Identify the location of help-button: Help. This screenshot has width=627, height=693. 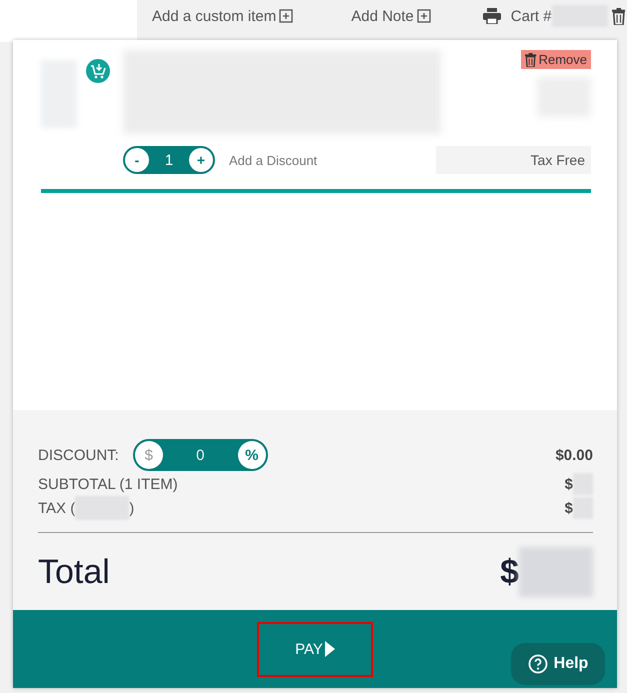
(558, 664).